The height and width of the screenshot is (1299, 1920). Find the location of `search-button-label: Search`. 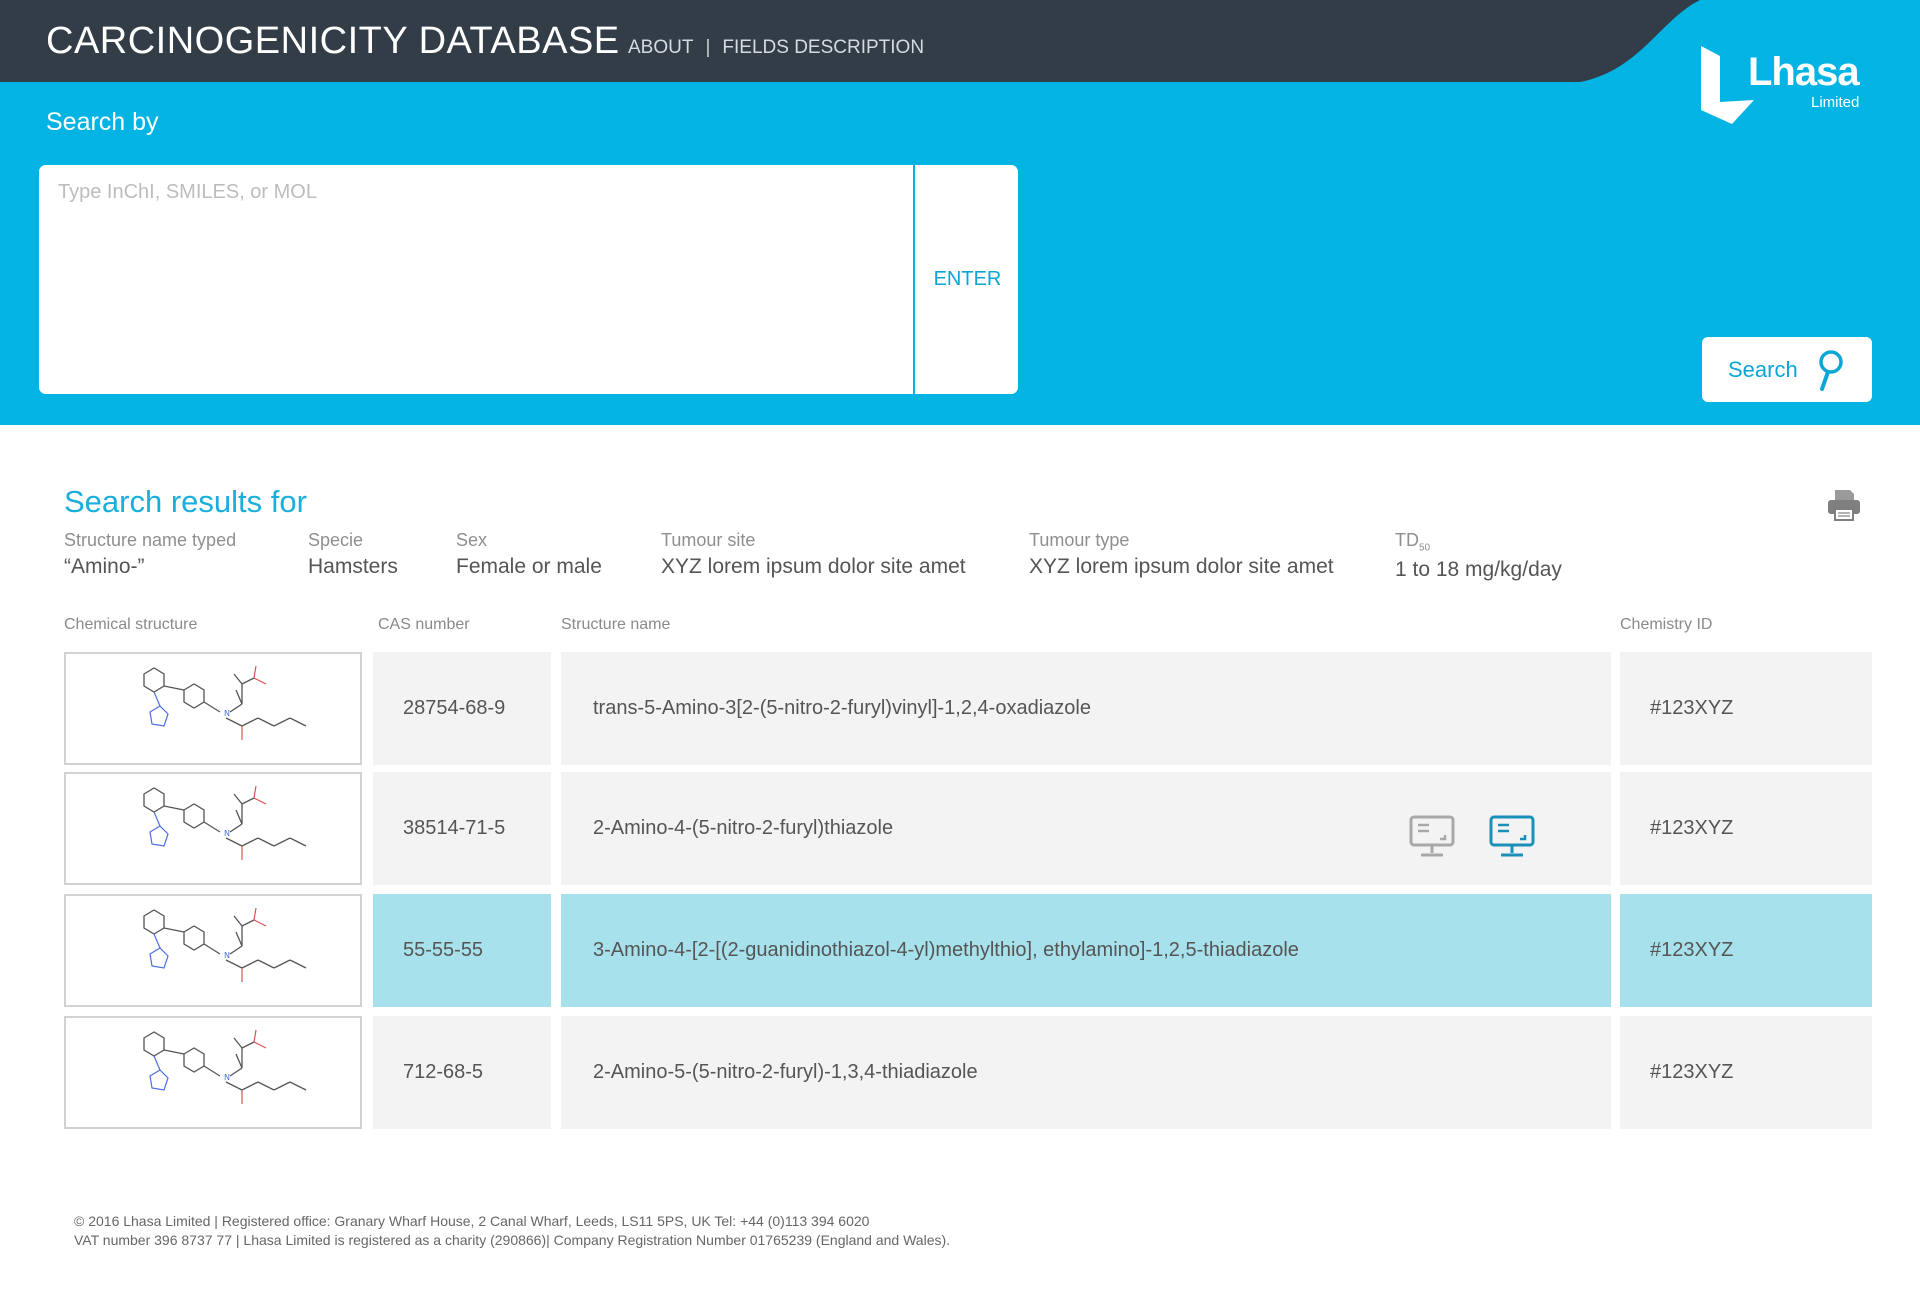

search-button-label: Search is located at coordinates (1763, 369).